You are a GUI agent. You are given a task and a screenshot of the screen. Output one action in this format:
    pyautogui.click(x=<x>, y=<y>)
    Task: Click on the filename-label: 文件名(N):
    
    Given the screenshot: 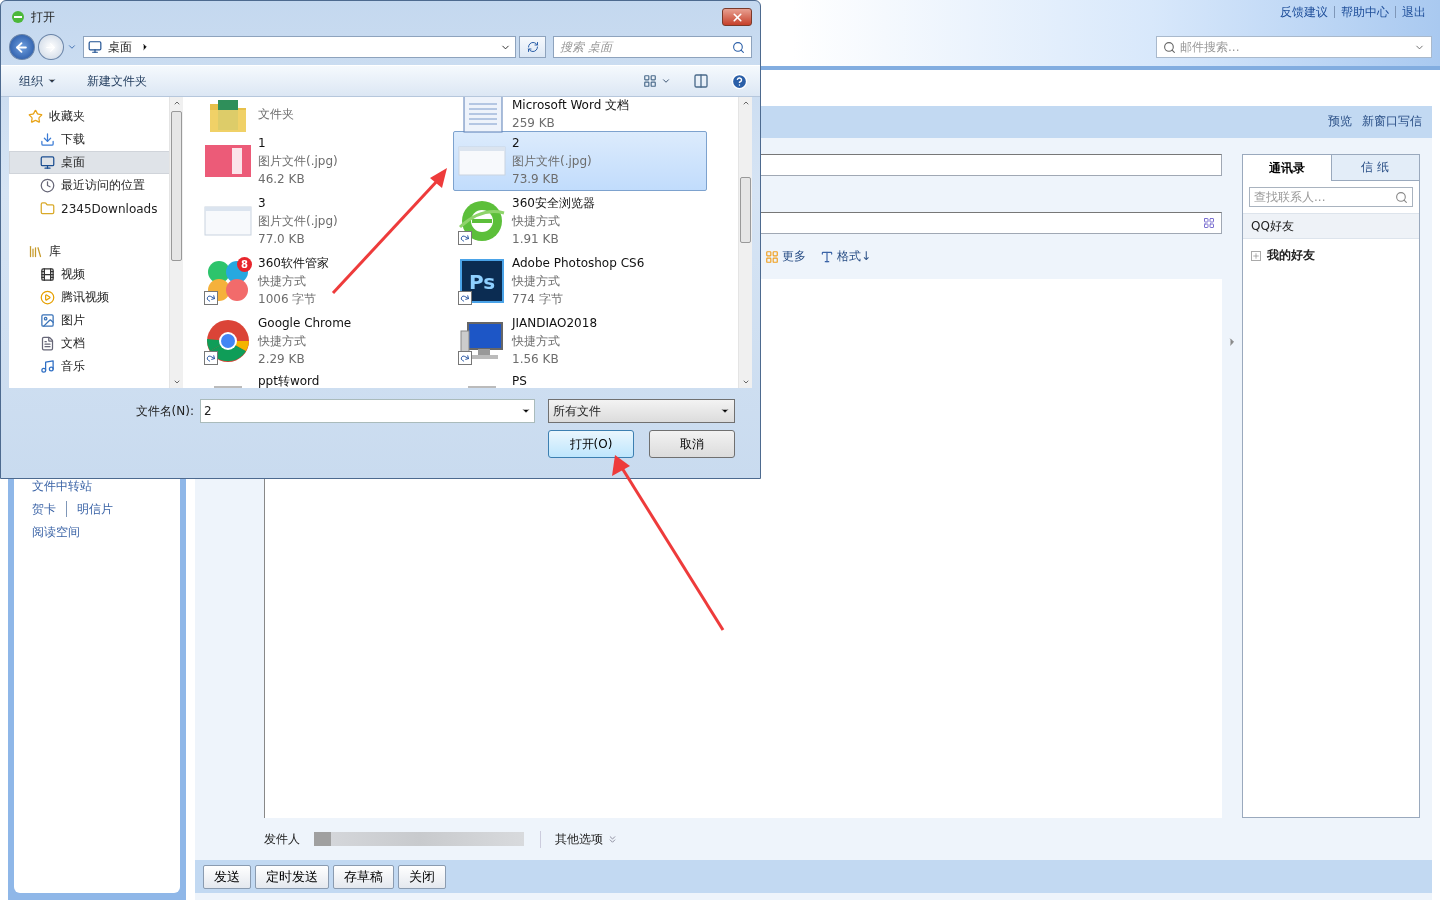 What is the action you would take?
    pyautogui.click(x=164, y=411)
    